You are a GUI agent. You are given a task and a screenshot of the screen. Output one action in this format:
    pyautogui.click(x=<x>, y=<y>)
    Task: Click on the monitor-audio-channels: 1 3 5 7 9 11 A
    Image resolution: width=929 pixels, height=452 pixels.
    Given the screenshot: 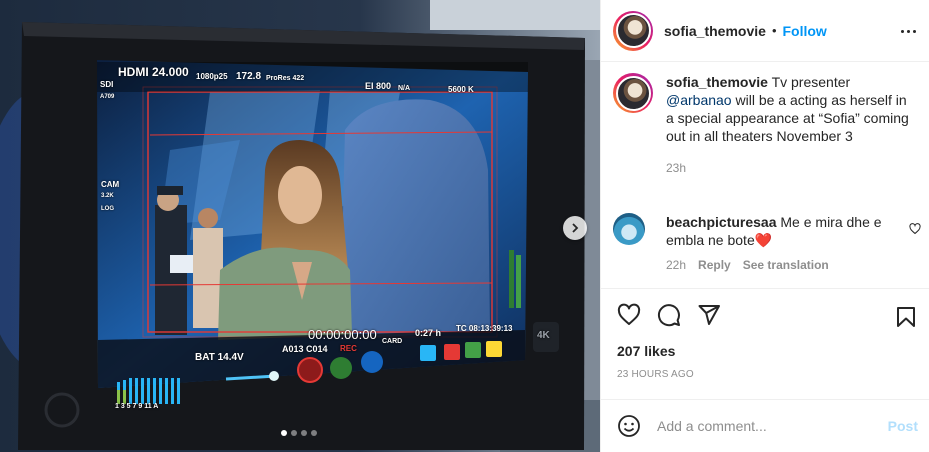 What is the action you would take?
    pyautogui.click(x=137, y=406)
    